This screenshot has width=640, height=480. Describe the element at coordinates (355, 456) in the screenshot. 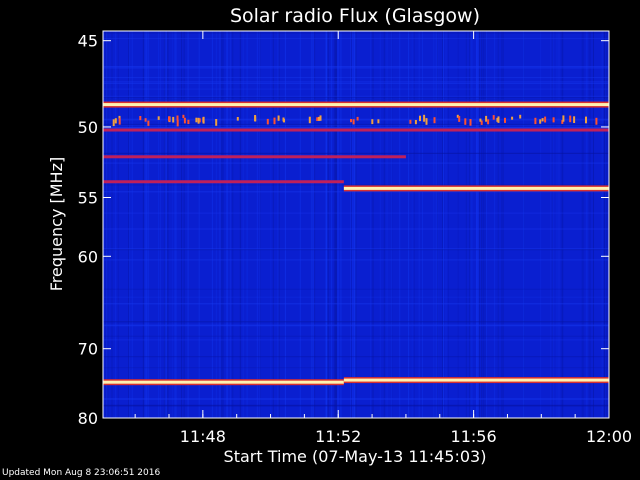

I see `x-axis-label: Start Time (07-May-13 11:45:03)` at that location.